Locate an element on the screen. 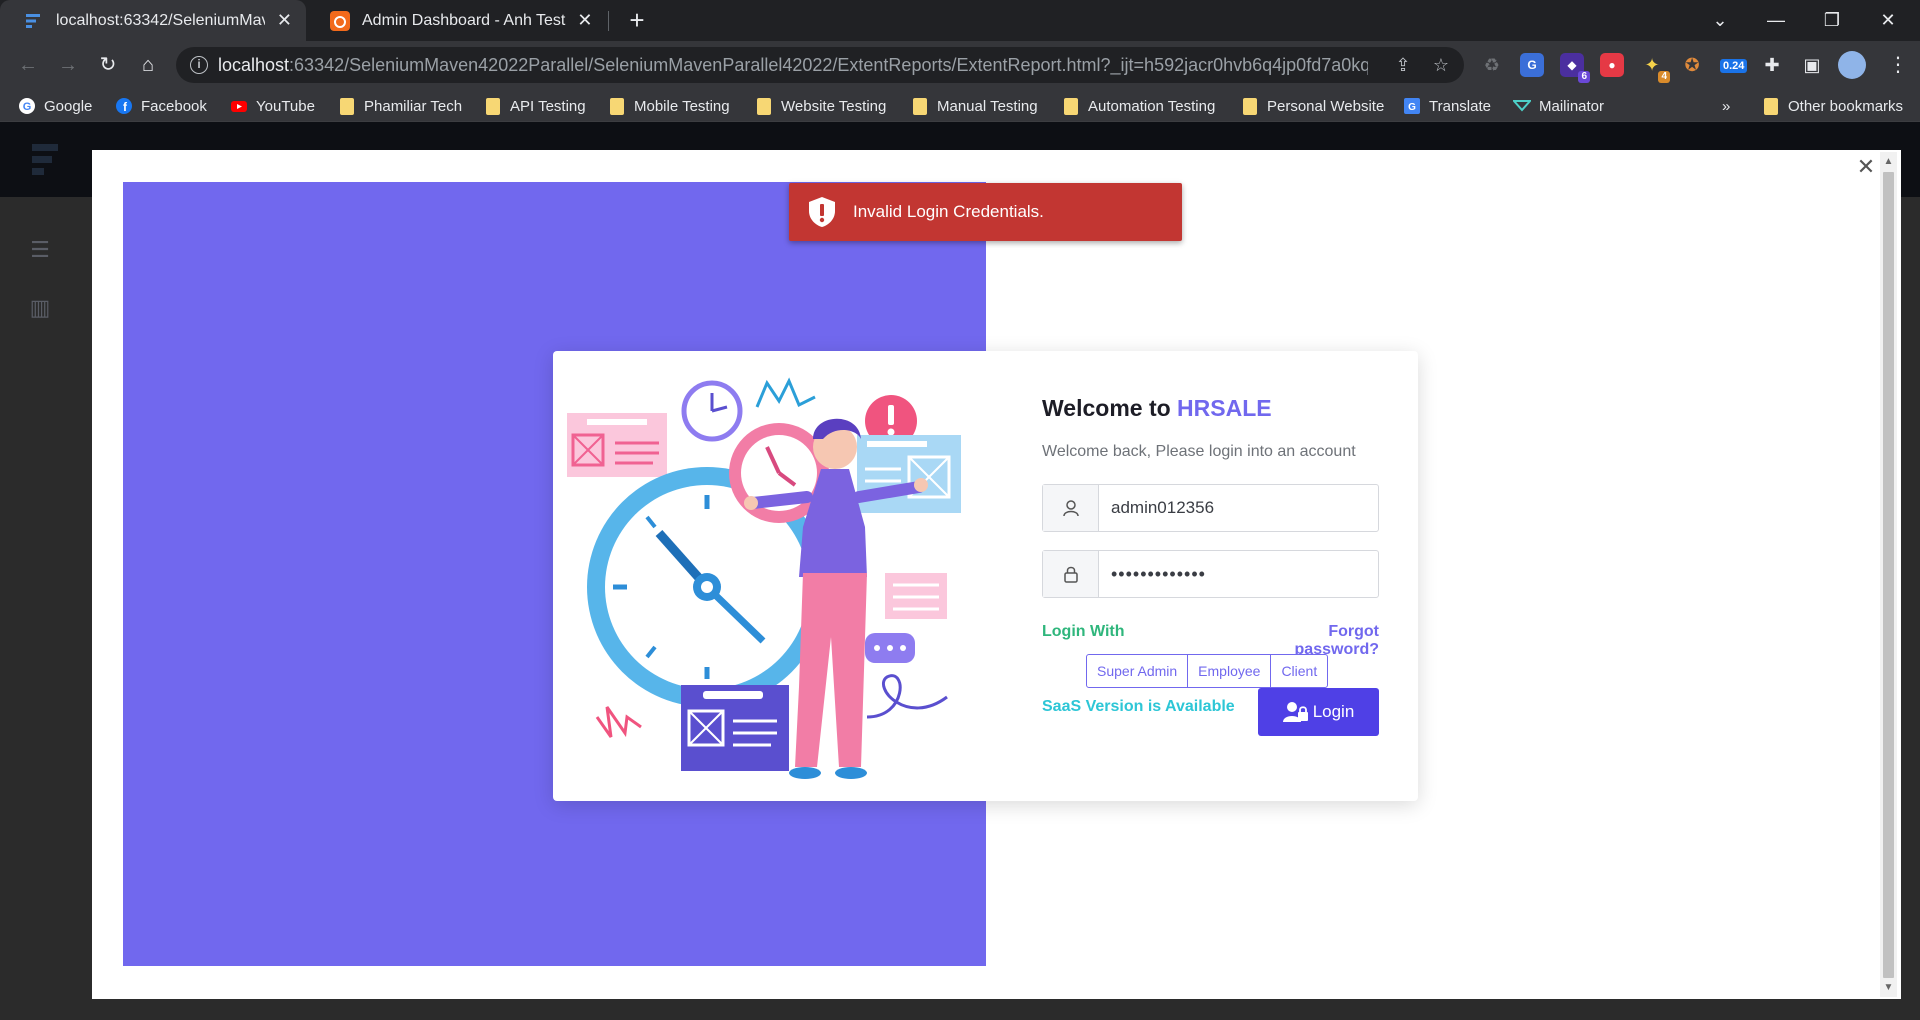  password-input is located at coordinates (1238, 574).